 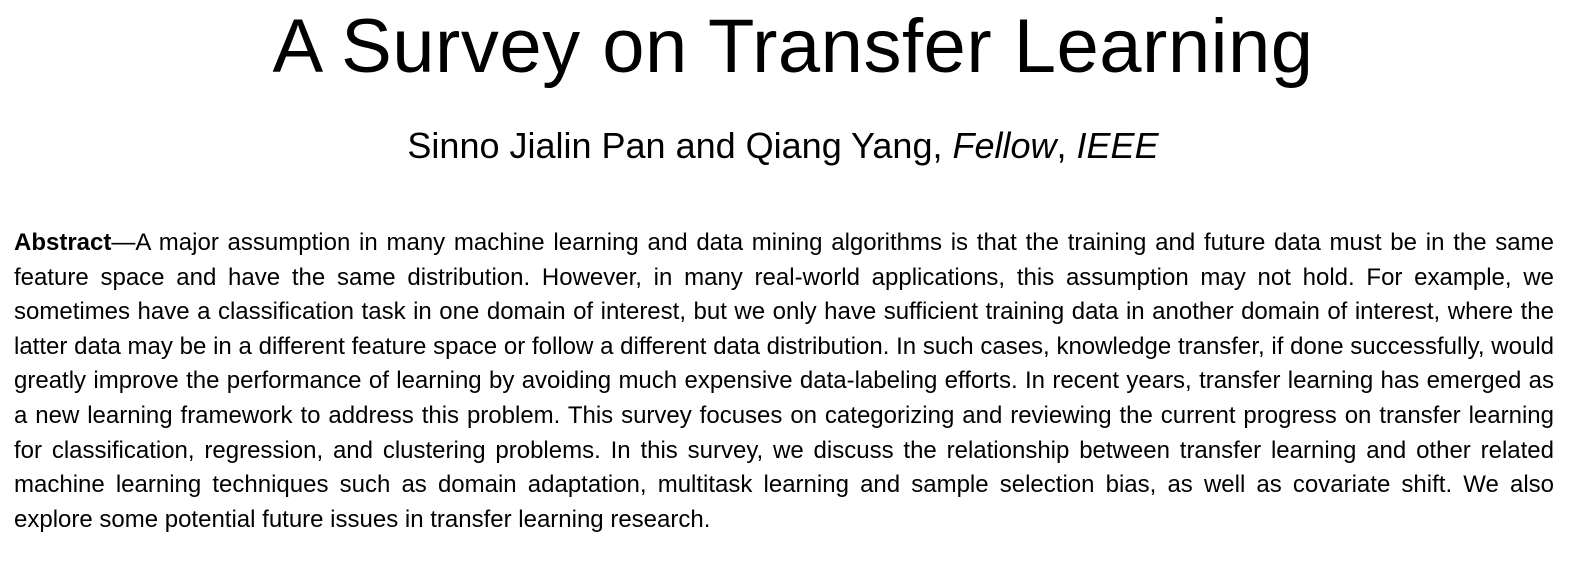 What do you see at coordinates (675, 145) in the screenshot?
I see `author-names: Sinno Jialin Pan and Qiang Yang,` at bounding box center [675, 145].